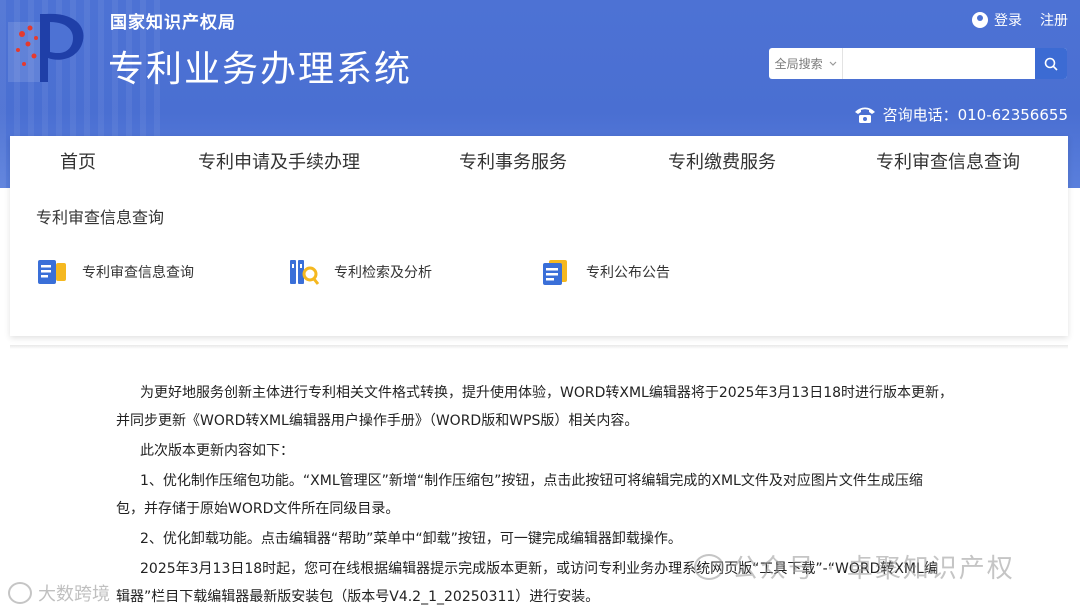  I want to click on phone-icon, so click(864, 115).